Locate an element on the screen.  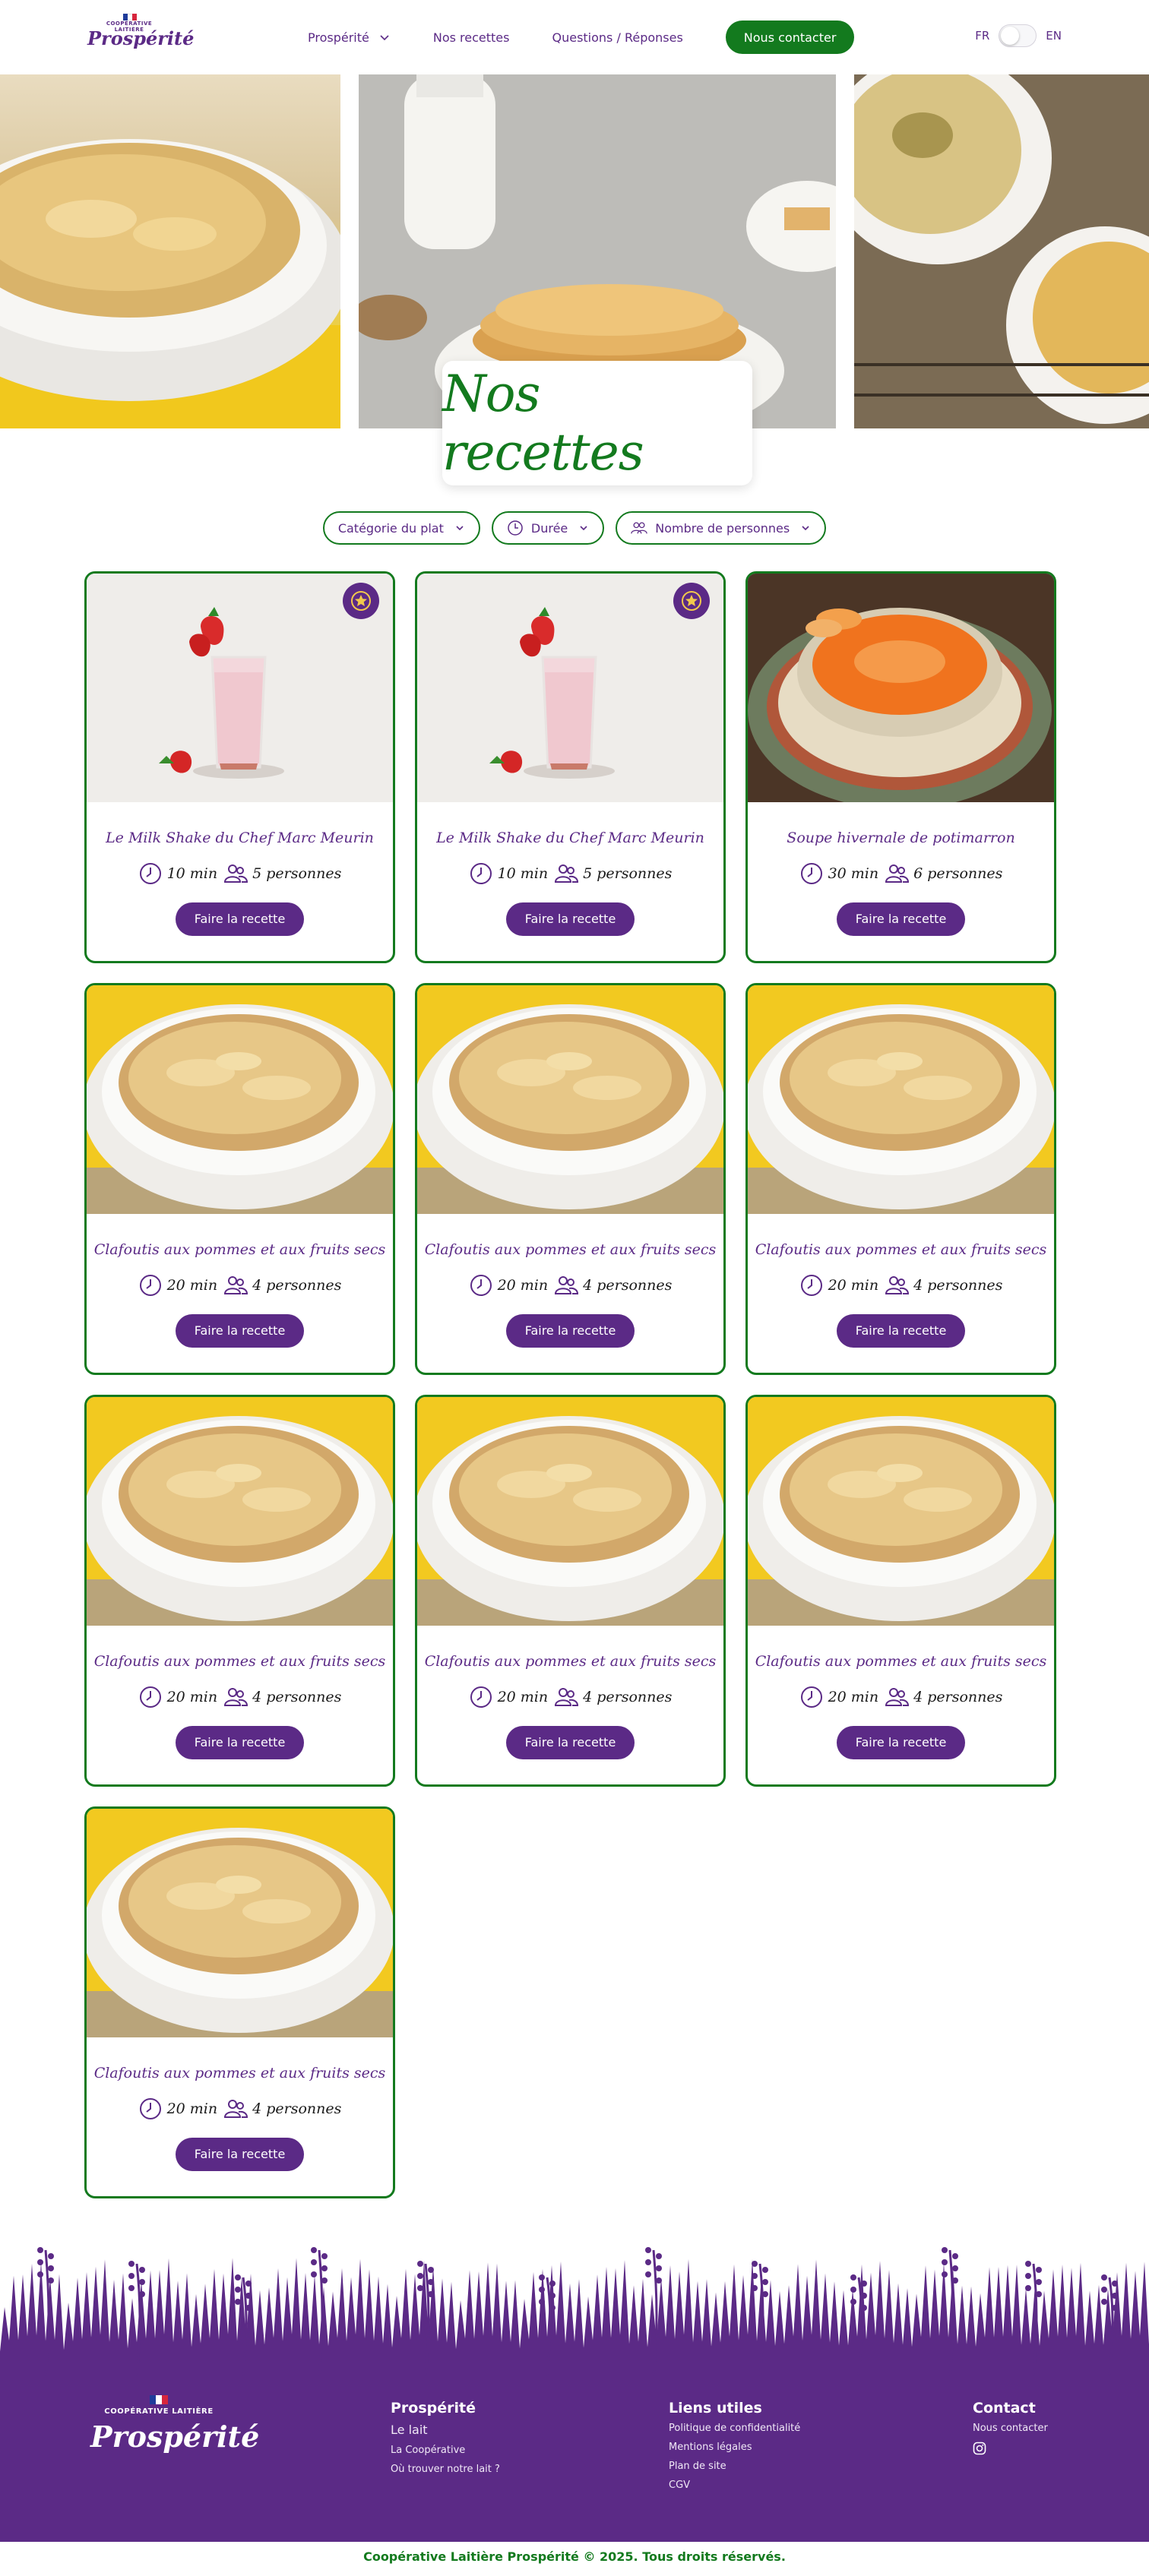
filter-label: Durée is located at coordinates (549, 528).